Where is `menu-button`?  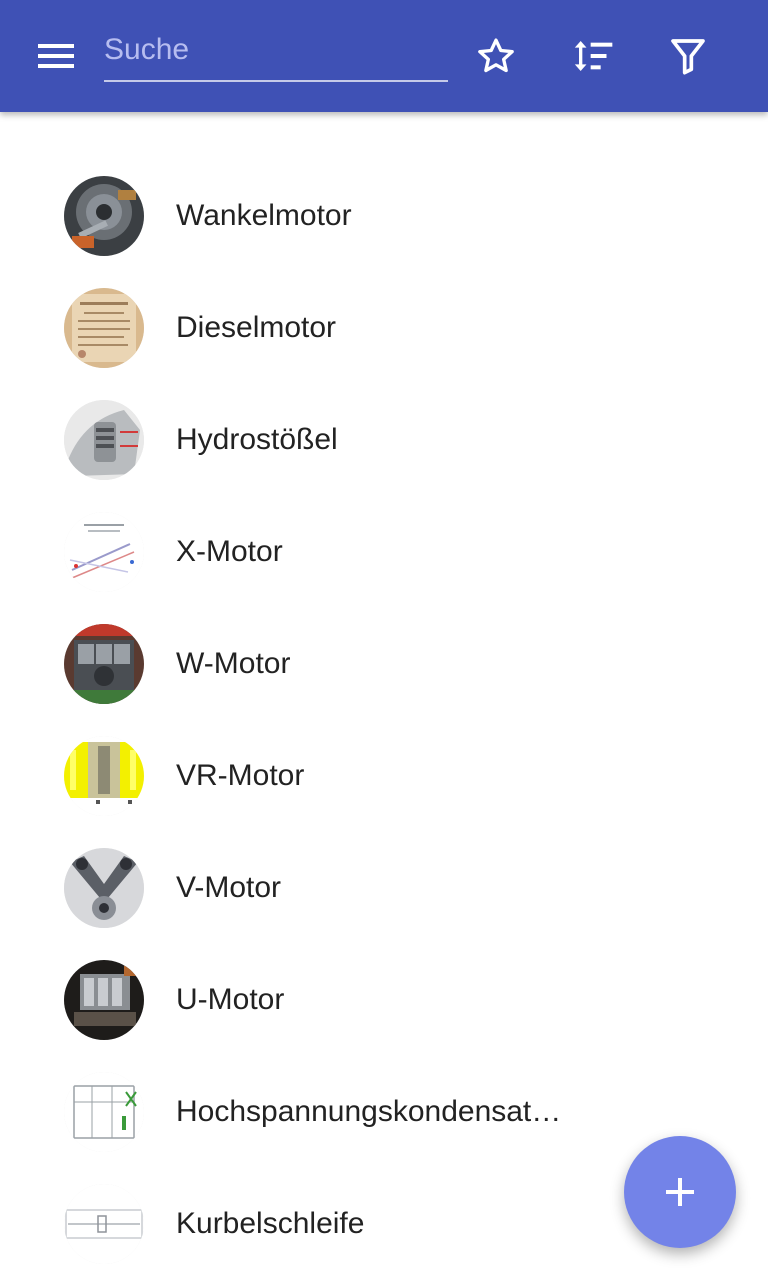 menu-button is located at coordinates (56, 56).